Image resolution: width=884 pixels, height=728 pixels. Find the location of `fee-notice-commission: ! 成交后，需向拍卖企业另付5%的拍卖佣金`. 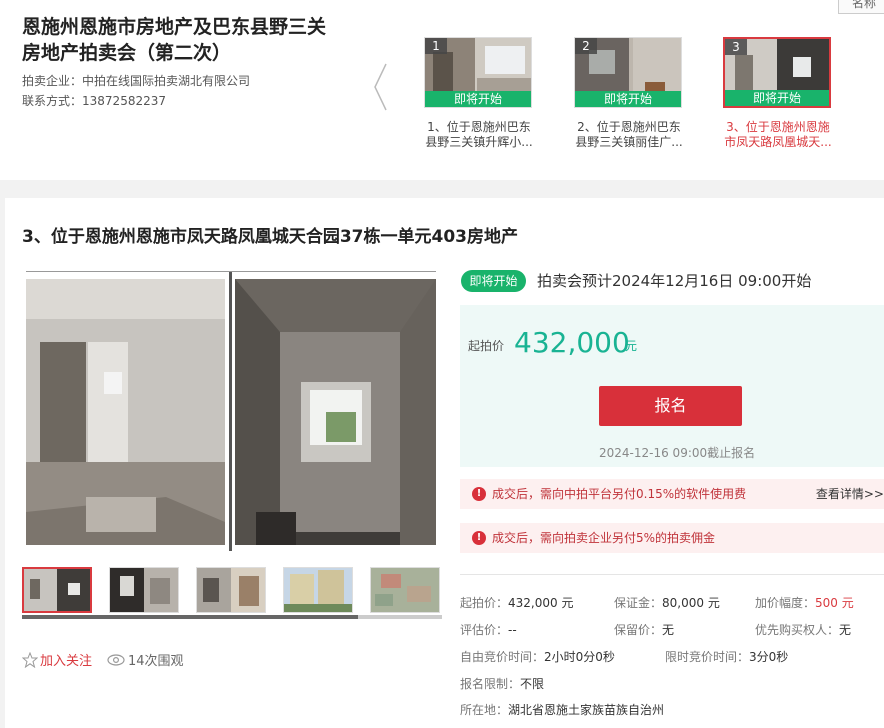

fee-notice-commission: ! 成交后，需向拍卖企业另付5%的拍卖佣金 is located at coordinates (672, 538).